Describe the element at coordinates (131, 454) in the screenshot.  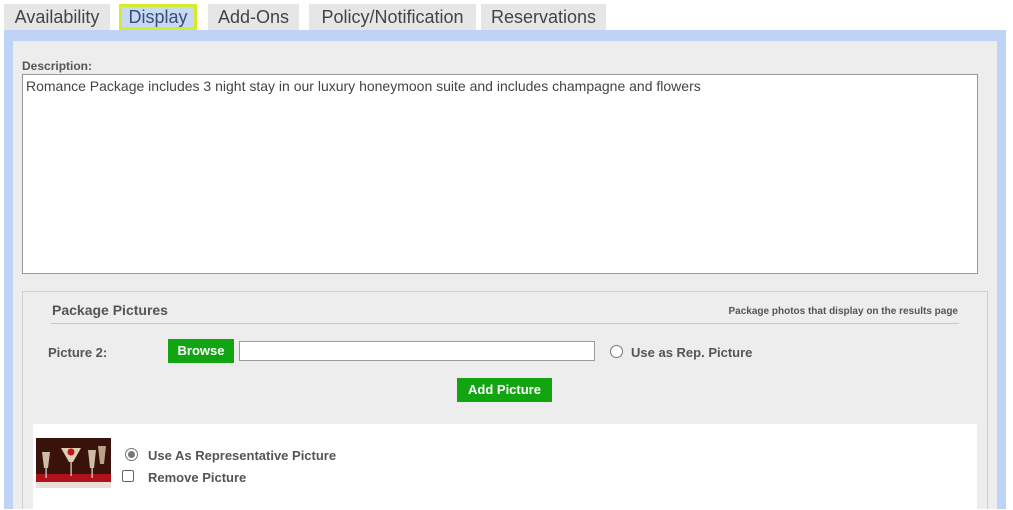
I see `use-as-representative-radio` at that location.